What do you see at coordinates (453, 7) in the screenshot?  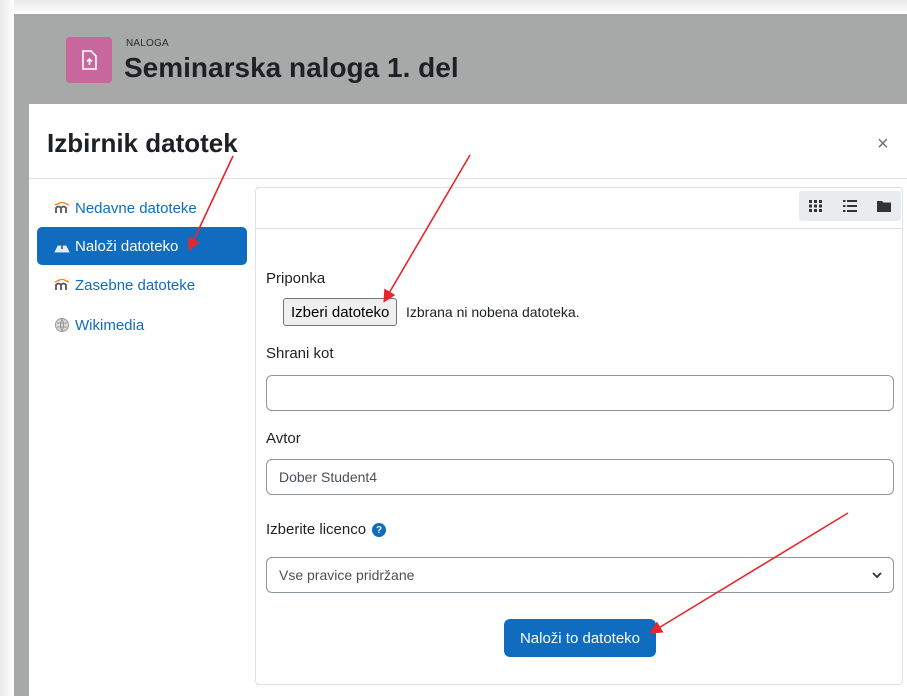 I see `window-shadow-top` at bounding box center [453, 7].